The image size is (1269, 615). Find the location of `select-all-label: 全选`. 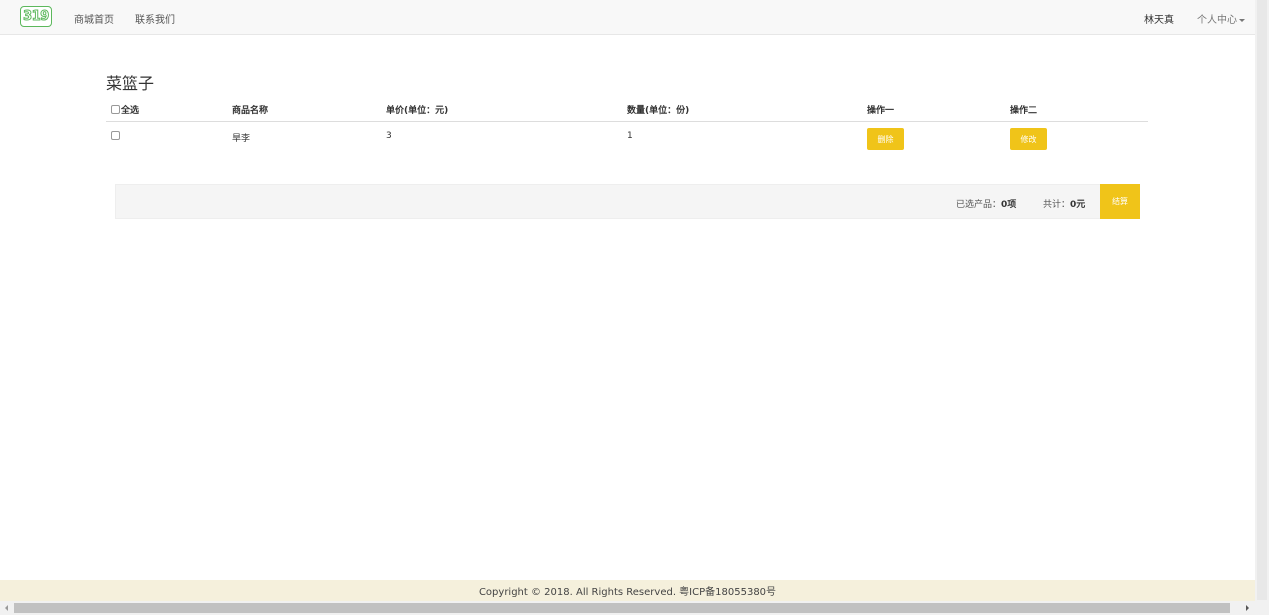

select-all-label: 全选 is located at coordinates (130, 111).